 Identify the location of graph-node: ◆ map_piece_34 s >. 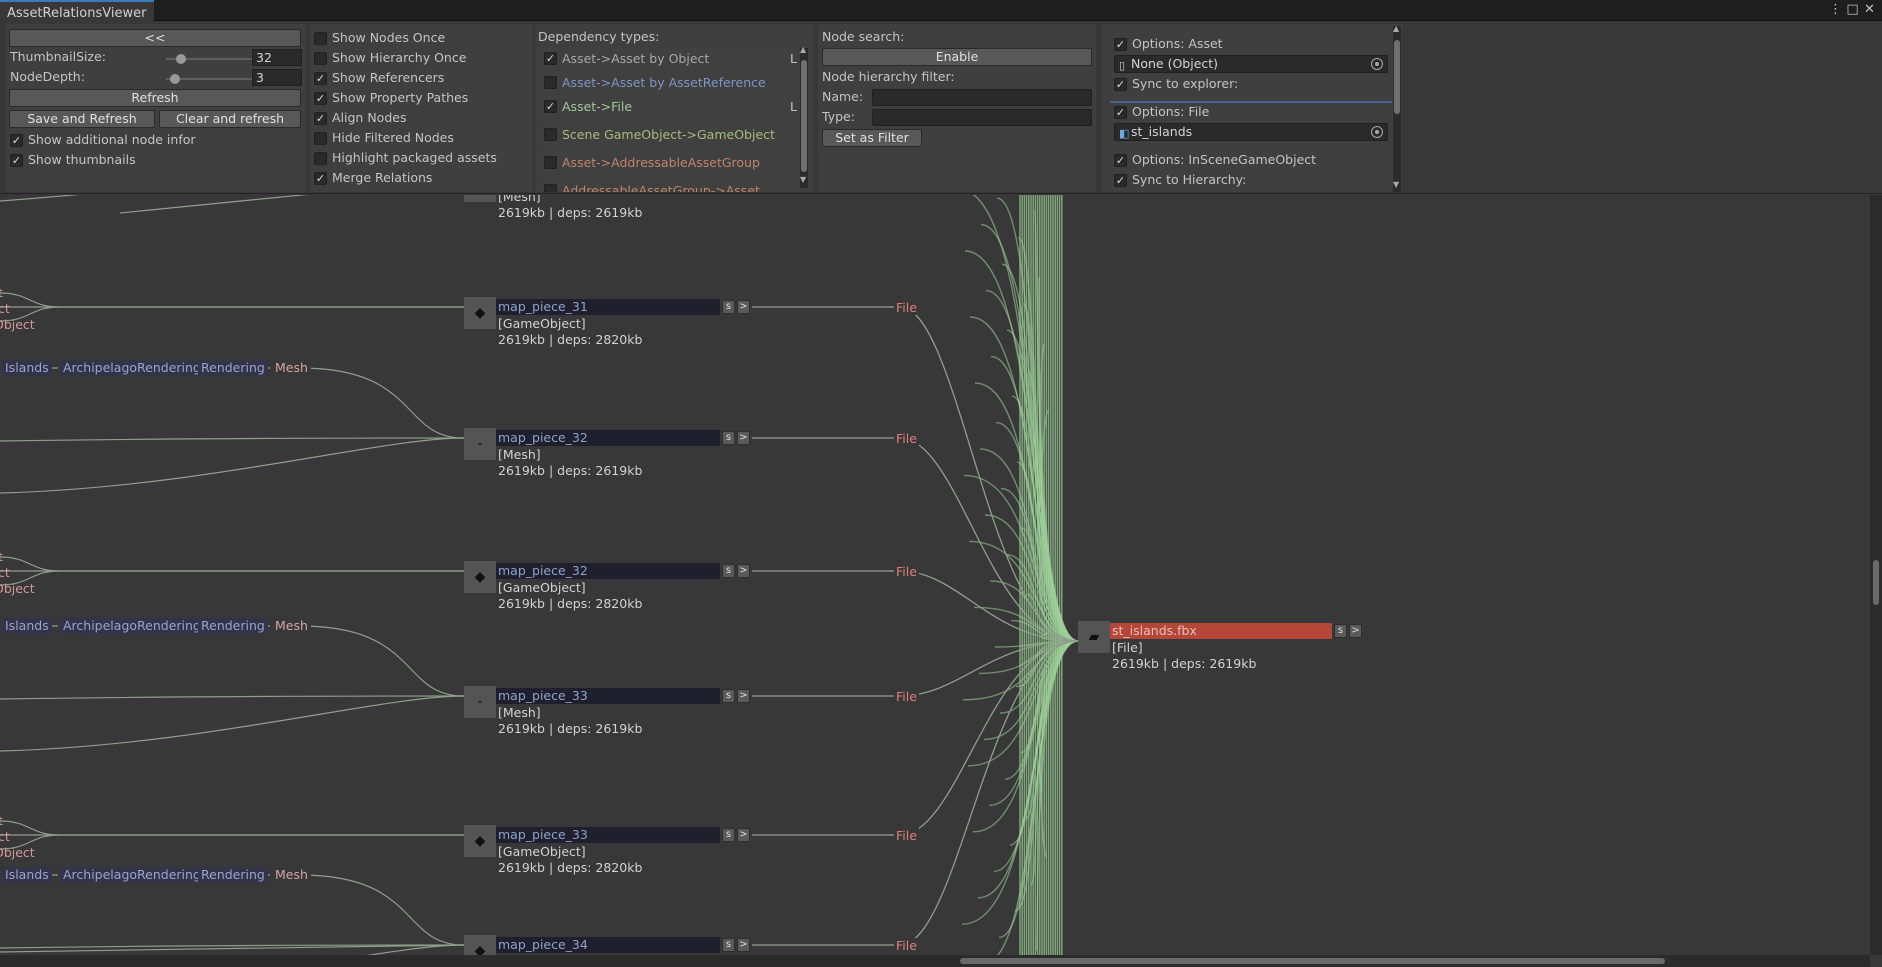
(614, 945).